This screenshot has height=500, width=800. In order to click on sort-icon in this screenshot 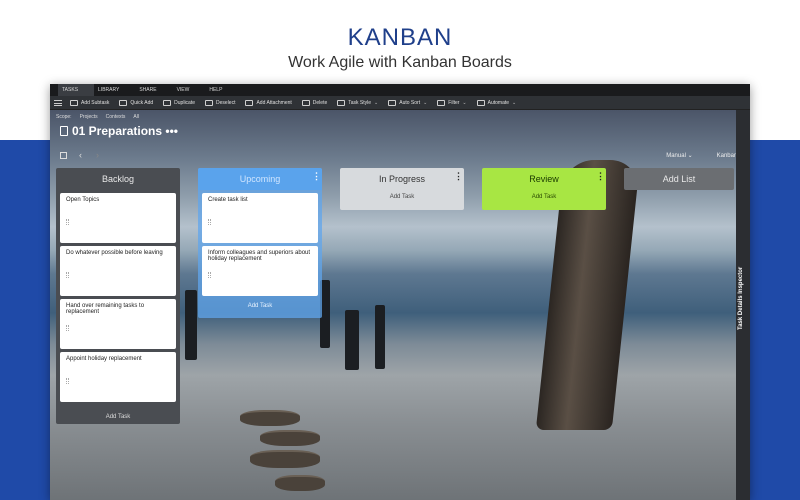, I will do `click(392, 102)`.